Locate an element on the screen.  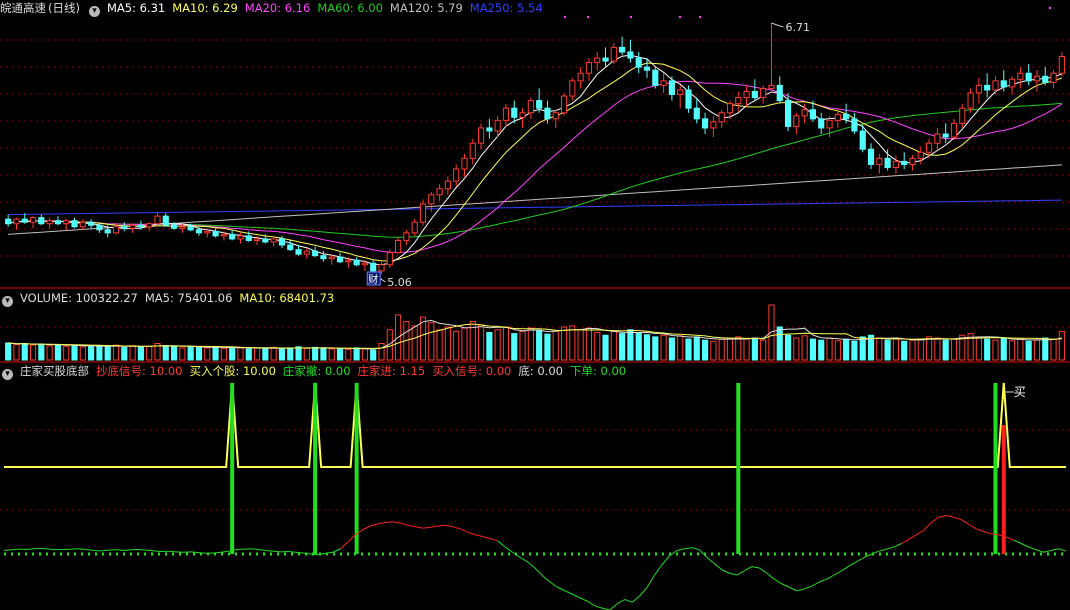
volume-ma10-label: MA10: 68401.73 is located at coordinates (287, 298).